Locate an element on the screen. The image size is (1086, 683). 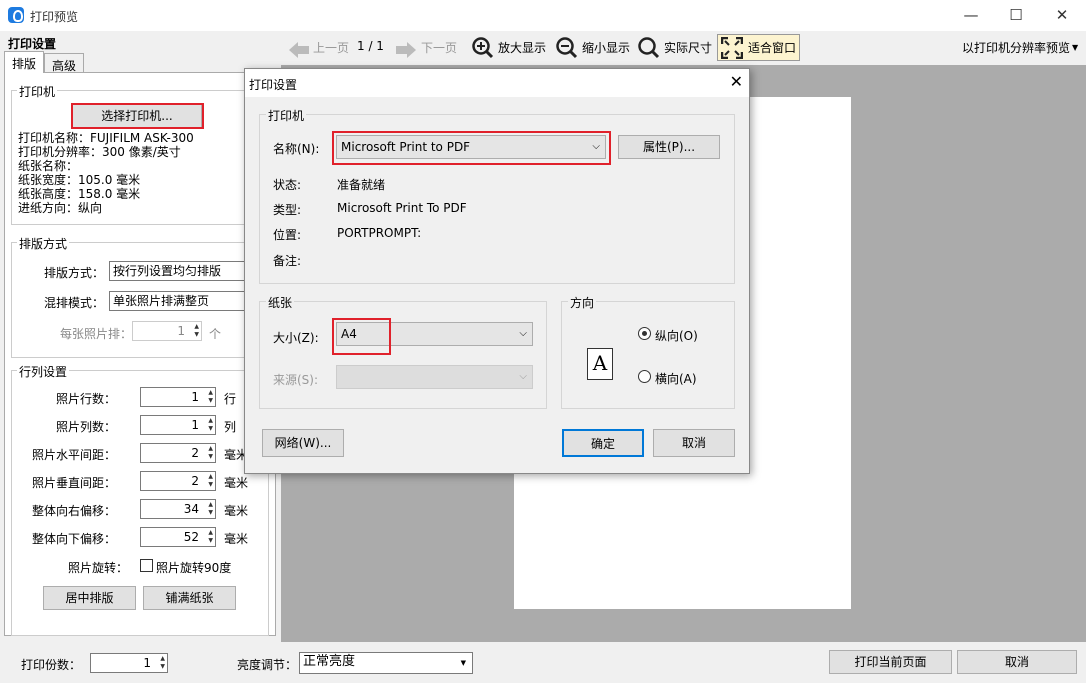
chevron-down-icon: ▼ is located at coordinates (463, 663).